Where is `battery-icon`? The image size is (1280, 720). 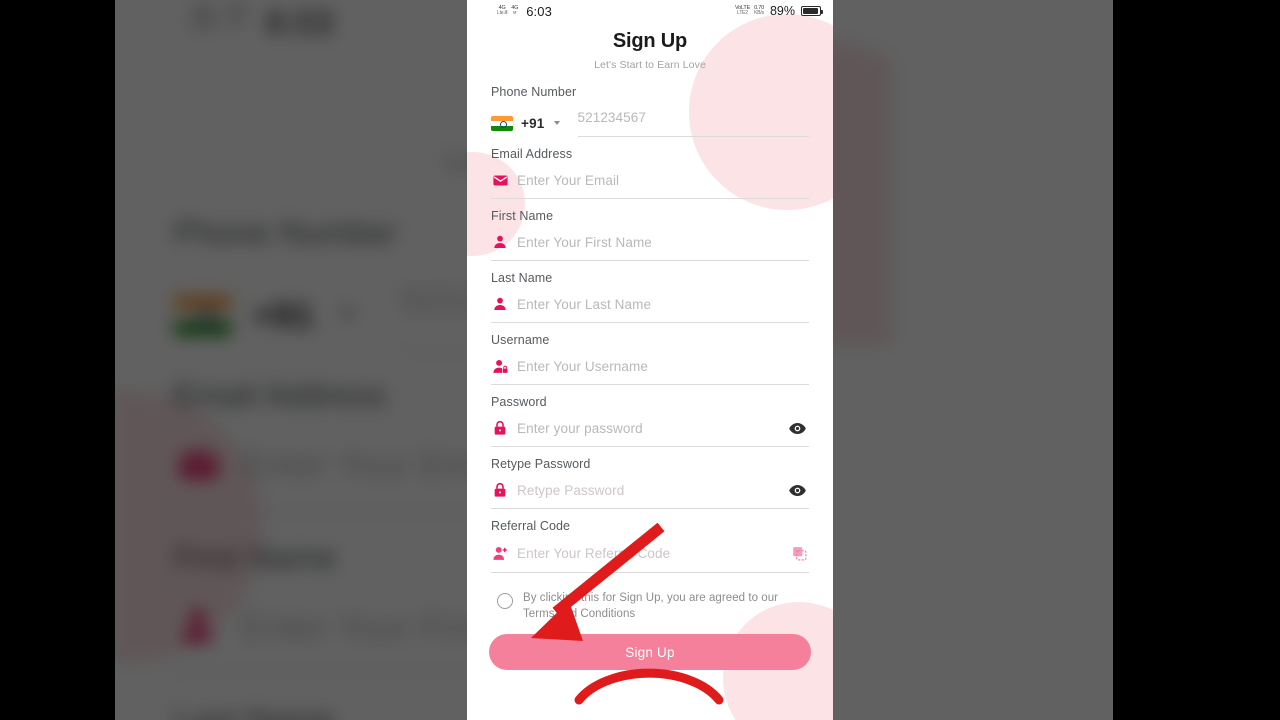
battery-icon is located at coordinates (812, 11).